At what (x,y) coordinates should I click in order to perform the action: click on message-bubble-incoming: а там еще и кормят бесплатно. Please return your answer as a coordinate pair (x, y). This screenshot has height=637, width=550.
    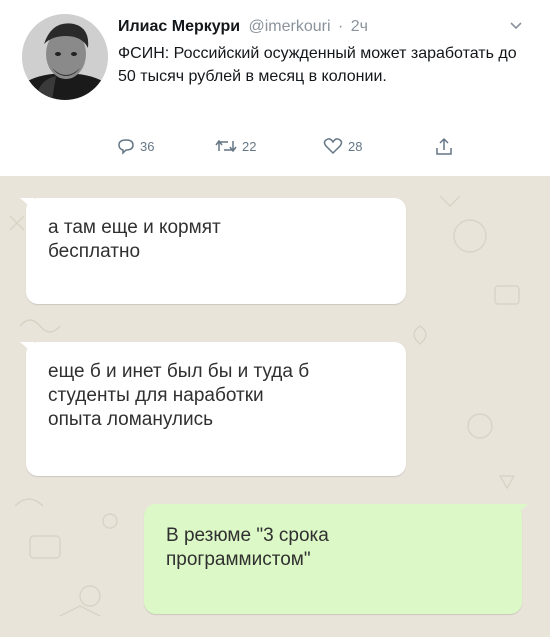
    Looking at the image, I should click on (213, 251).